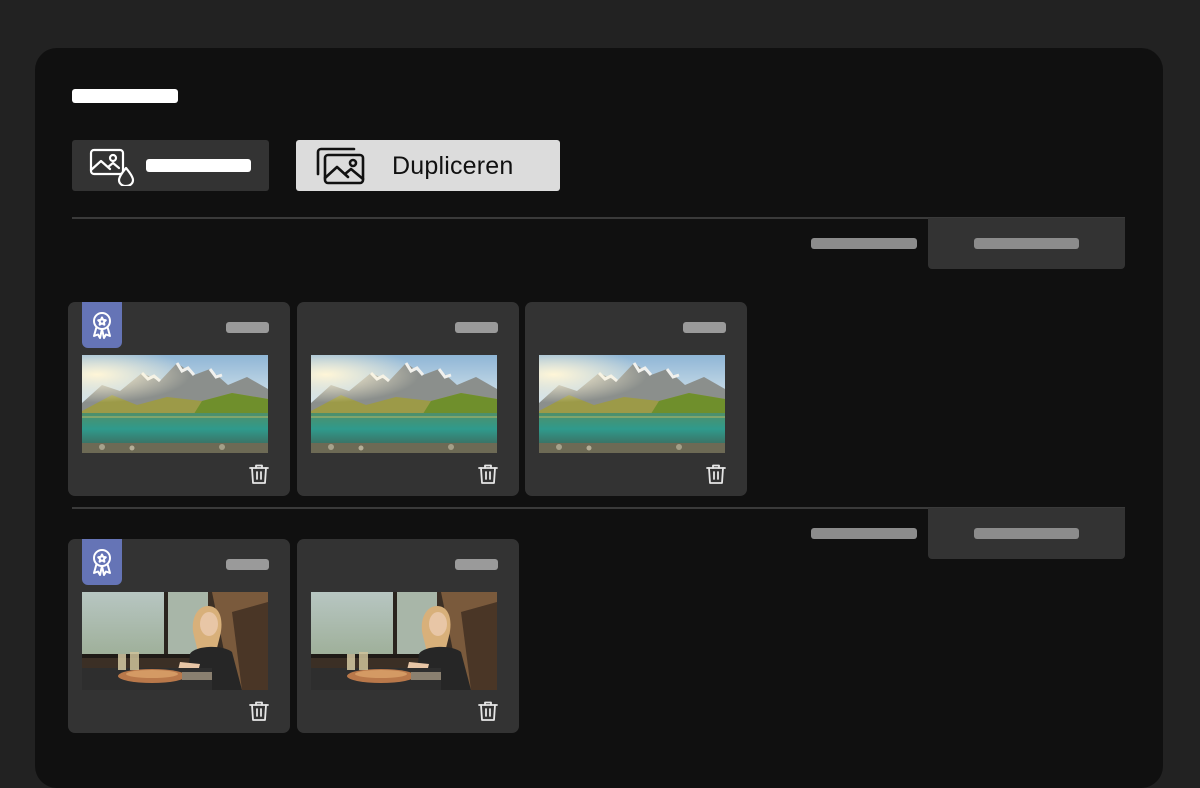 This screenshot has height=788, width=1200. Describe the element at coordinates (341, 168) in the screenshot. I see `images-stack-icon` at that location.